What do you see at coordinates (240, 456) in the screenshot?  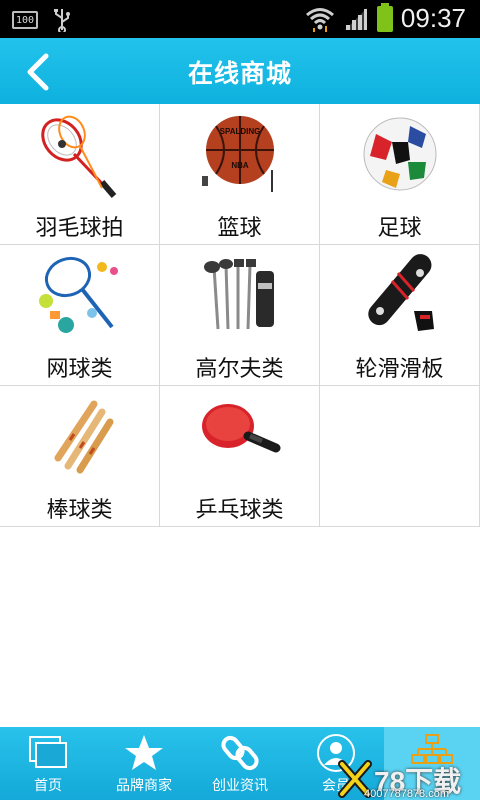 I see `category-table-tennis: 乒乓球类` at bounding box center [240, 456].